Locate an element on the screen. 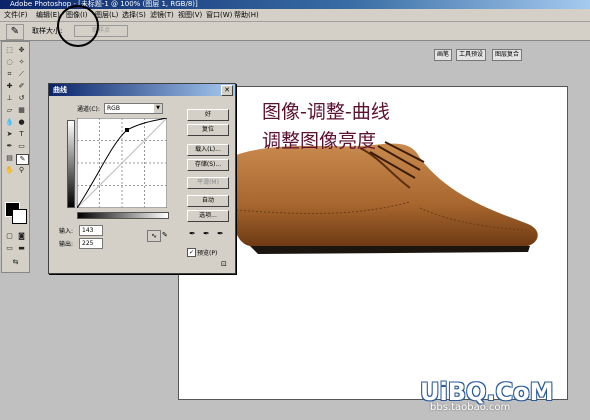 The image size is (590, 420). well-tab-layer-comps: 图层复合 is located at coordinates (507, 55).